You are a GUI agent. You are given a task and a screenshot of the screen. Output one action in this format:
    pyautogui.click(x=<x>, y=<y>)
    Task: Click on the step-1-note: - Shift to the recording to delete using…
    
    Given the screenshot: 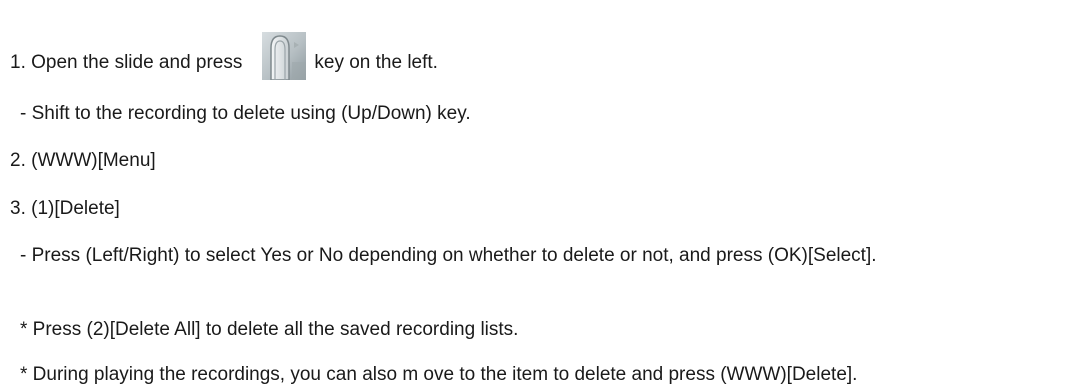 What is the action you would take?
    pyautogui.click(x=245, y=113)
    